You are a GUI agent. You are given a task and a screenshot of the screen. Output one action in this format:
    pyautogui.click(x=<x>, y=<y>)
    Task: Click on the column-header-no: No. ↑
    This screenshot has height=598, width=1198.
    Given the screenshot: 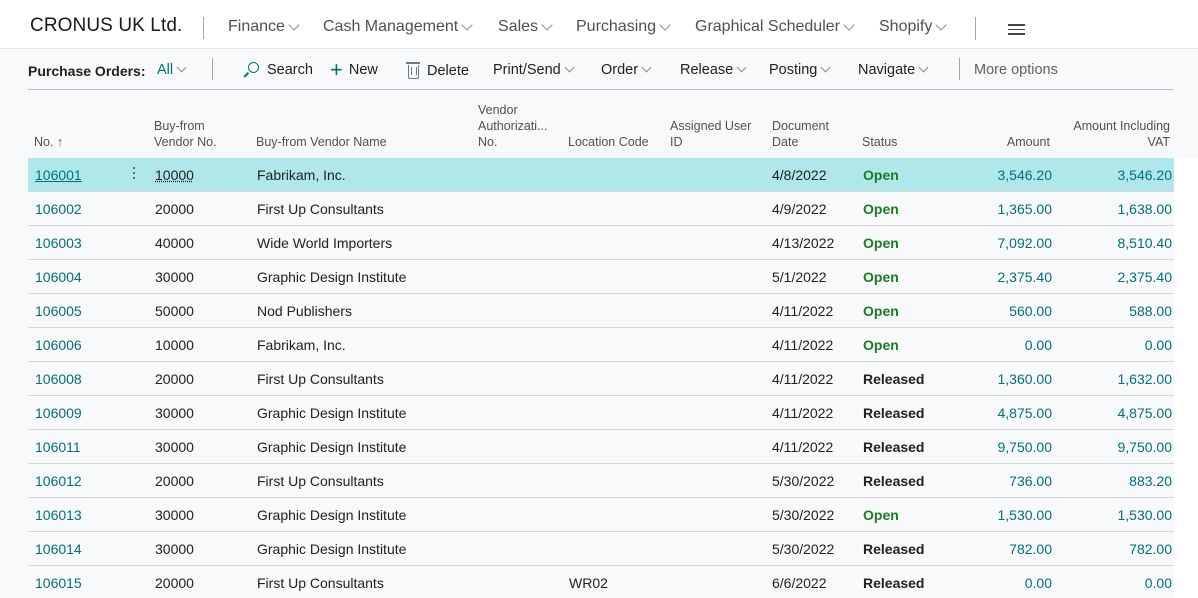 What is the action you would take?
    pyautogui.click(x=69, y=142)
    